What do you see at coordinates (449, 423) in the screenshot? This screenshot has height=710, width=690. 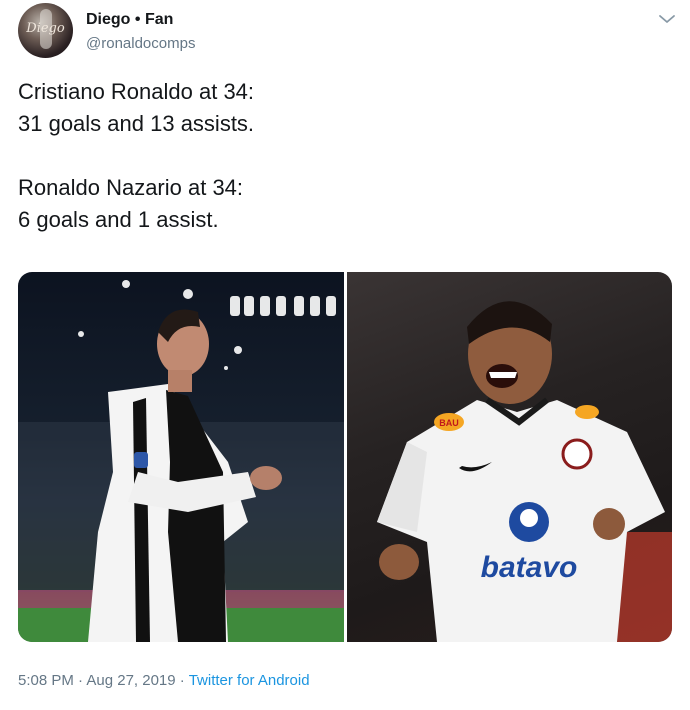 I see `badge-bau: BAU` at bounding box center [449, 423].